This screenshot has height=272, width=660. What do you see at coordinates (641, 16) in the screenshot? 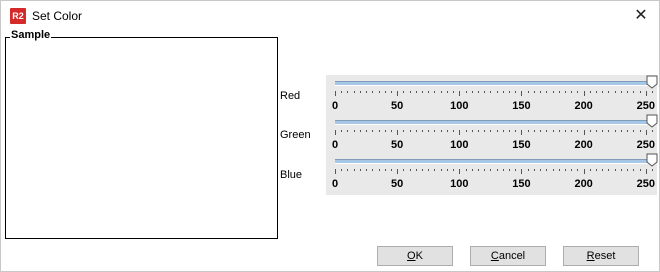
I see `close-button: ✕` at bounding box center [641, 16].